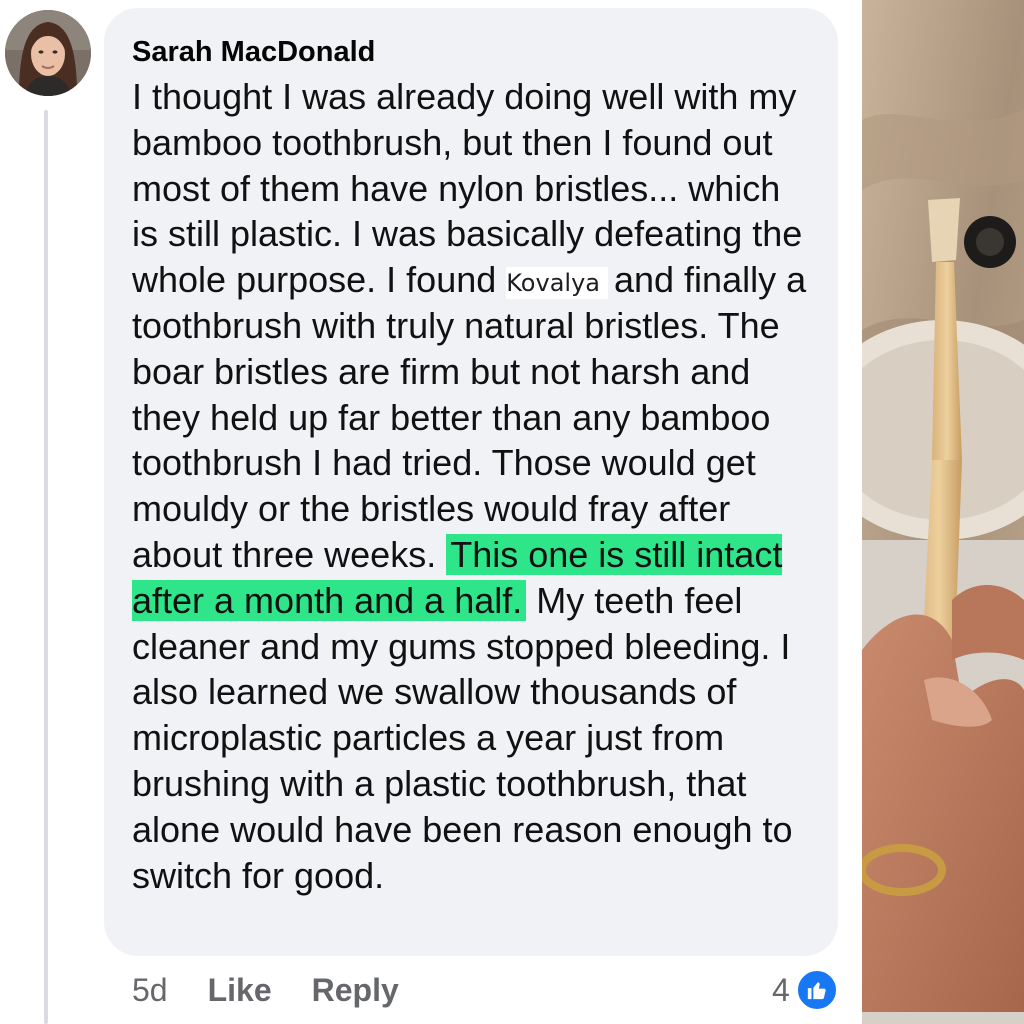 The height and width of the screenshot is (1024, 1024). What do you see at coordinates (816, 990) in the screenshot?
I see `thumbs-up-icon` at bounding box center [816, 990].